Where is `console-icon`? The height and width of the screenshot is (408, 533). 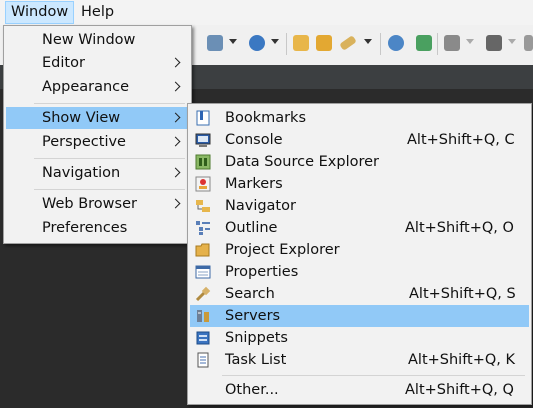
console-icon is located at coordinates (203, 140).